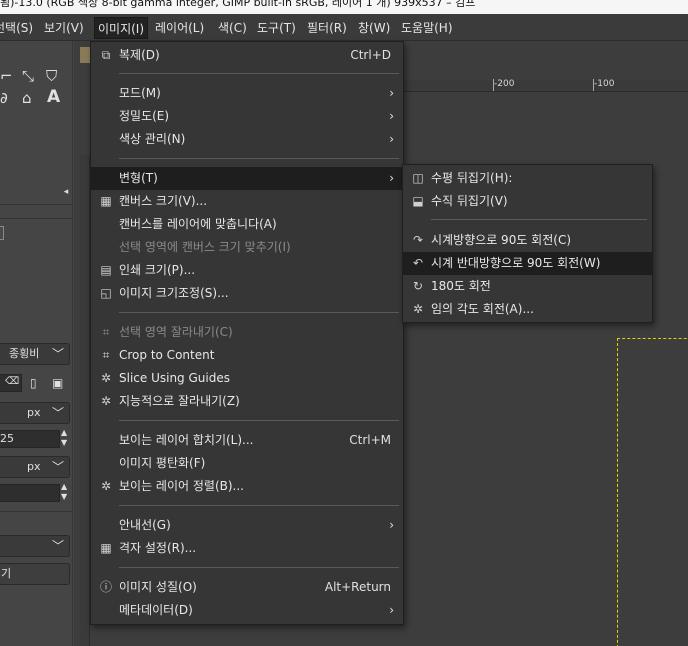 This screenshot has width=688, height=646. I want to click on menu-item-label: 시계 반대방향으로 90도 회전(W), so click(516, 263).